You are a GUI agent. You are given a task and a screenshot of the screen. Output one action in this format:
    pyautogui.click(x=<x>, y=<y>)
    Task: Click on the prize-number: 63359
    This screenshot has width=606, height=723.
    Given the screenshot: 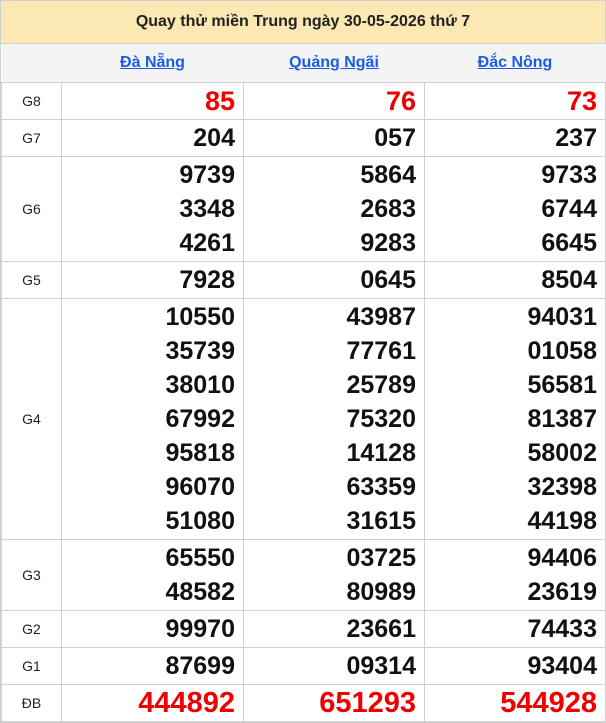 What is the action you would take?
    pyautogui.click(x=381, y=487)
    